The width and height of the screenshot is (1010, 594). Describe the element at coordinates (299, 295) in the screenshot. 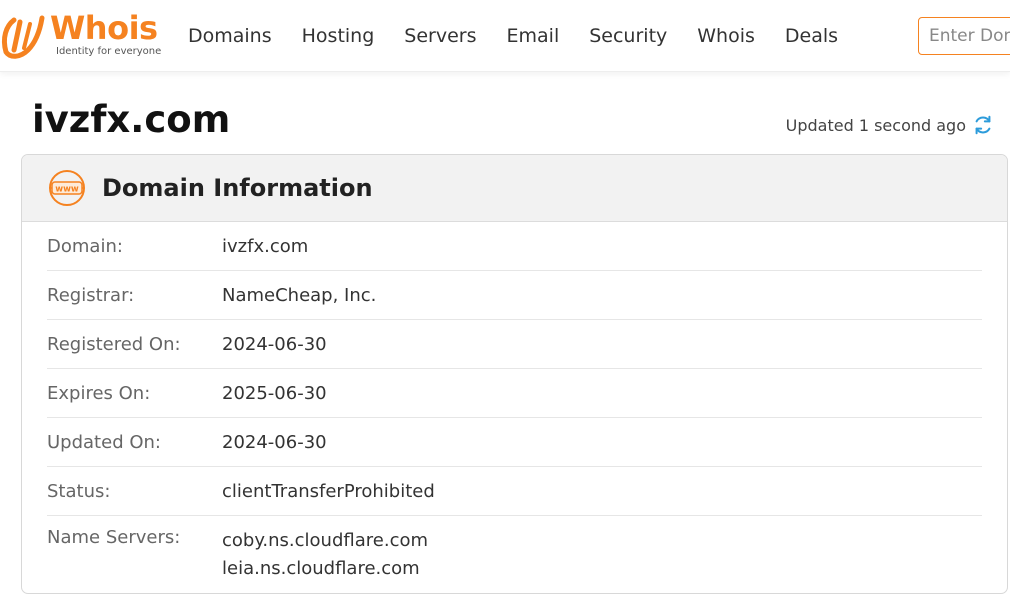

I see `row-value: NameCheap, Inc.` at that location.